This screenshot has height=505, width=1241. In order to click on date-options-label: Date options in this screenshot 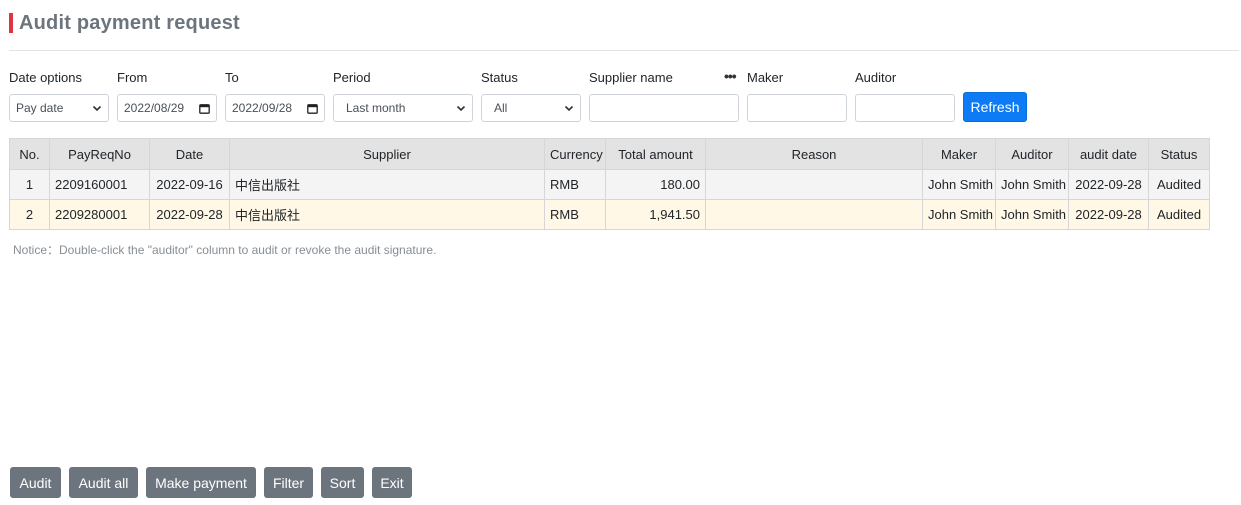, I will do `click(45, 77)`.